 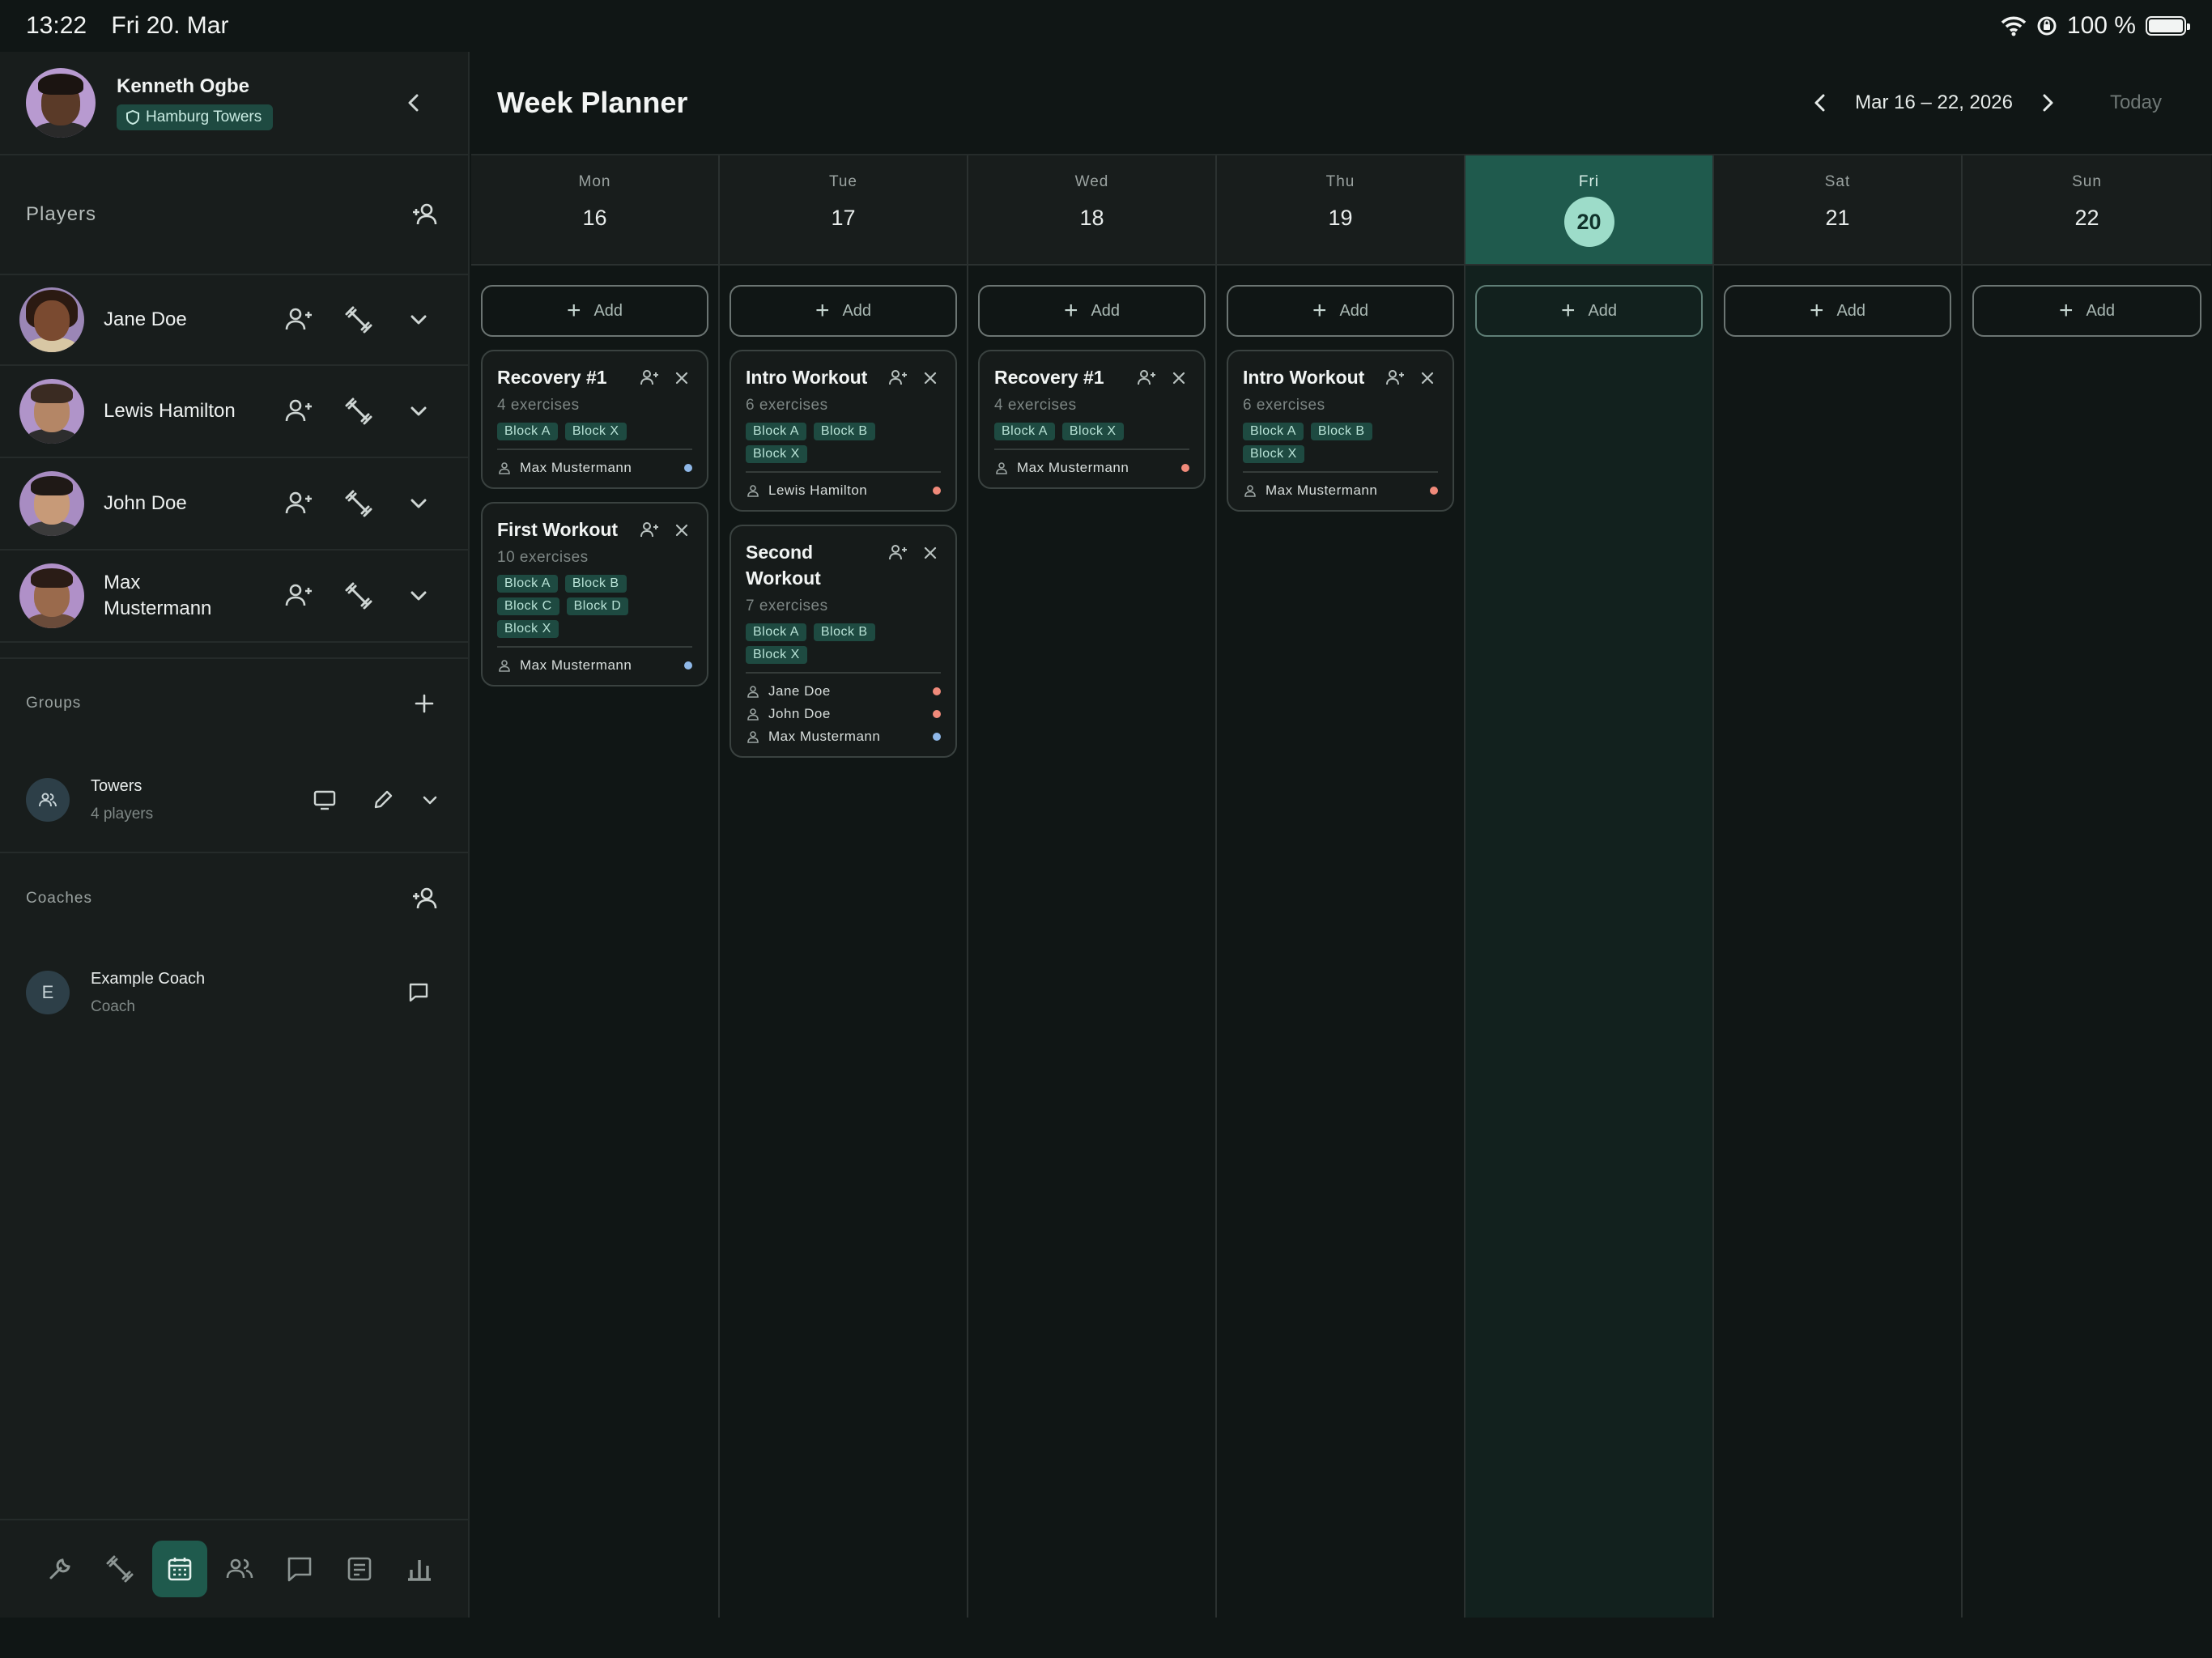 What do you see at coordinates (240, 1569) in the screenshot?
I see `tab-players` at bounding box center [240, 1569].